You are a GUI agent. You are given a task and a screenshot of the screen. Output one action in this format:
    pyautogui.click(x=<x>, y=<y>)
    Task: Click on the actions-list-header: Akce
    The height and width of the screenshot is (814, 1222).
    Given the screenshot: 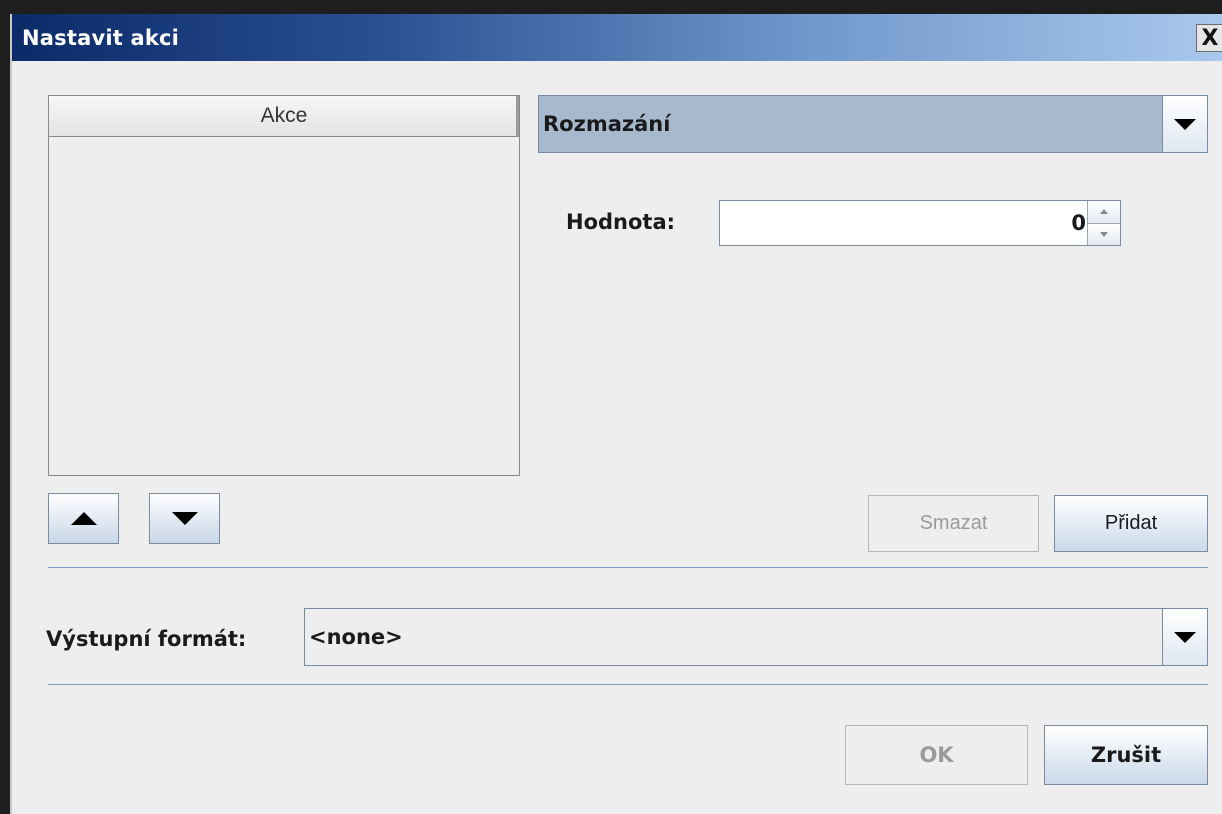 What is the action you would take?
    pyautogui.click(x=284, y=116)
    